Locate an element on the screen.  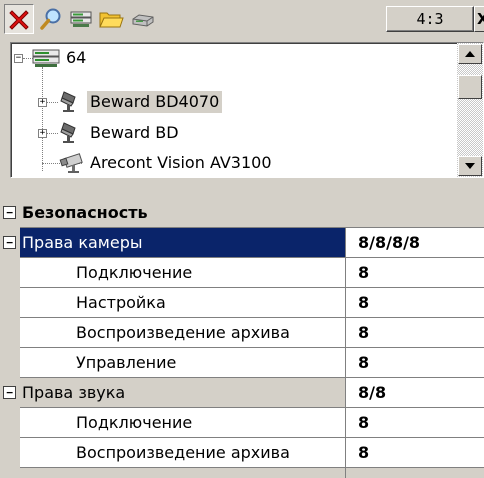
folder-button is located at coordinates (111, 19).